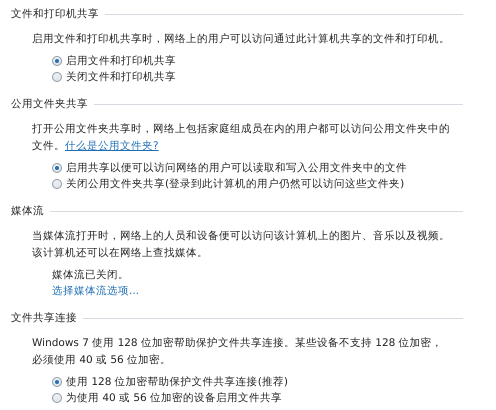 This screenshot has width=496, height=410. What do you see at coordinates (174, 398) in the screenshot?
I see `radio-label: 为使用 40 或 56 位加密的设备启用文件共享` at bounding box center [174, 398].